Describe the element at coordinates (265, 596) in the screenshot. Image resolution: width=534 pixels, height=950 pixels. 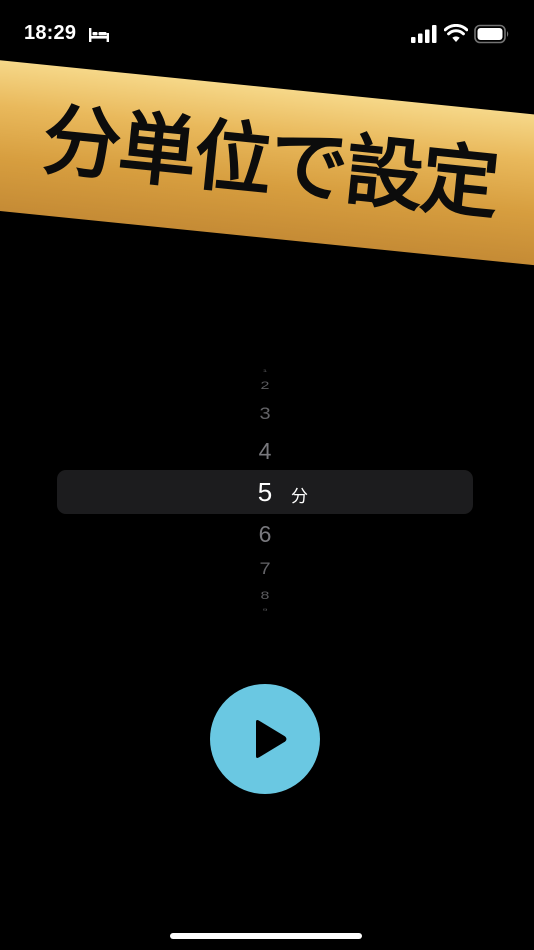
I see `picker-option-8: 8` at that location.